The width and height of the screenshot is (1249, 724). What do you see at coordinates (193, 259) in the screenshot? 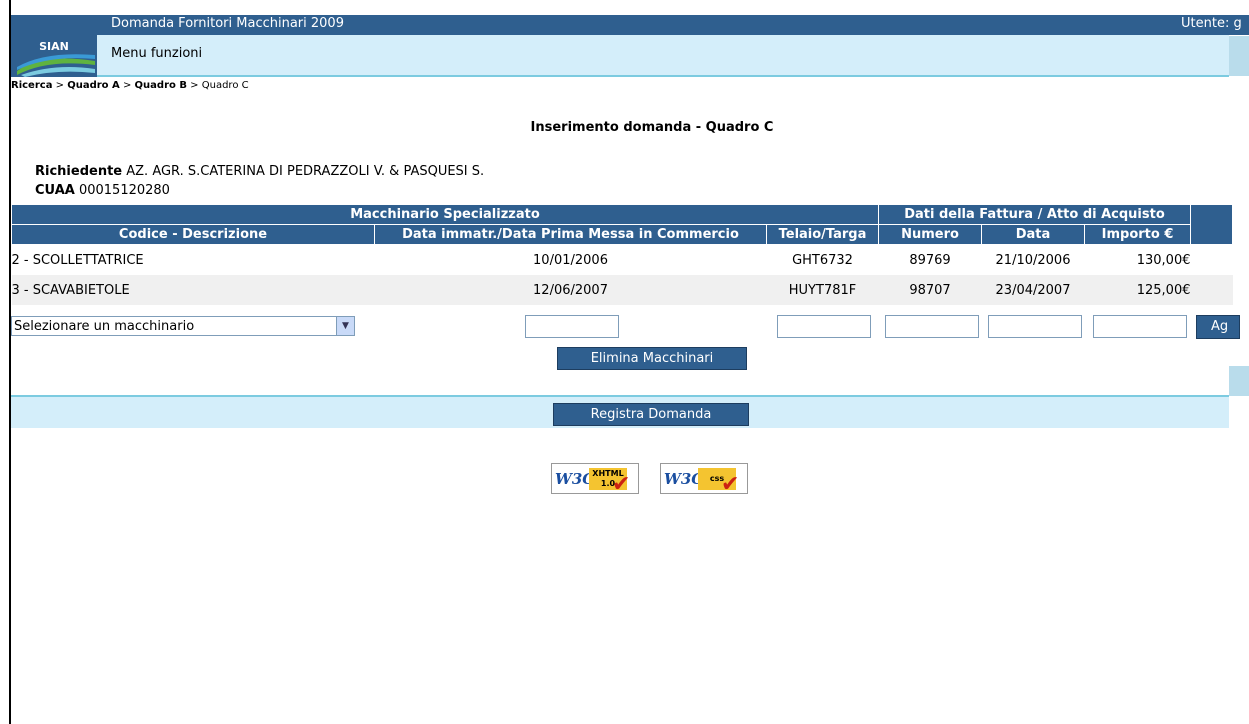
I see `cell-description: 2 - SCOLLETTATRICE` at bounding box center [193, 259].